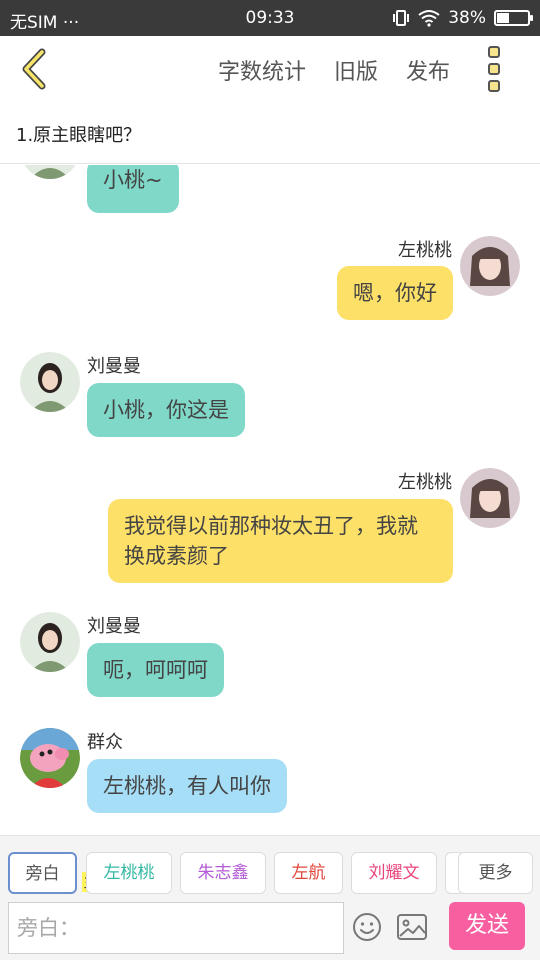 The height and width of the screenshot is (960, 540). Describe the element at coordinates (270, 133) in the screenshot. I see `chapter-title-bar: 1.原主眼瞎吧？` at that location.